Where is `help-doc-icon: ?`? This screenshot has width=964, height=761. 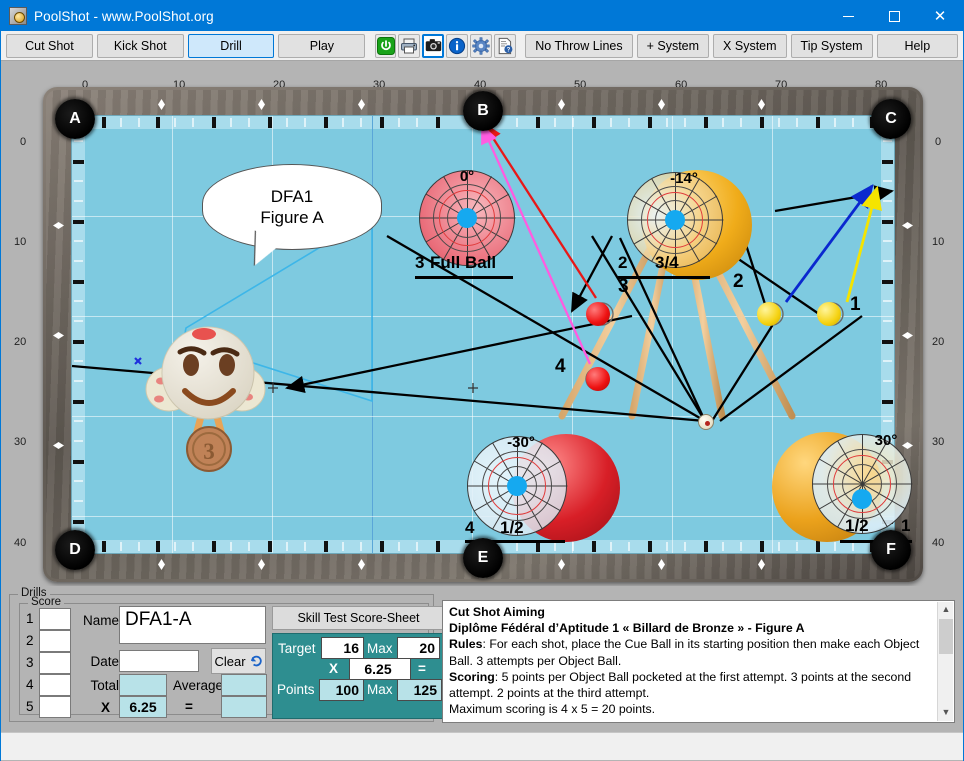
help-doc-icon: ? is located at coordinates (505, 45).